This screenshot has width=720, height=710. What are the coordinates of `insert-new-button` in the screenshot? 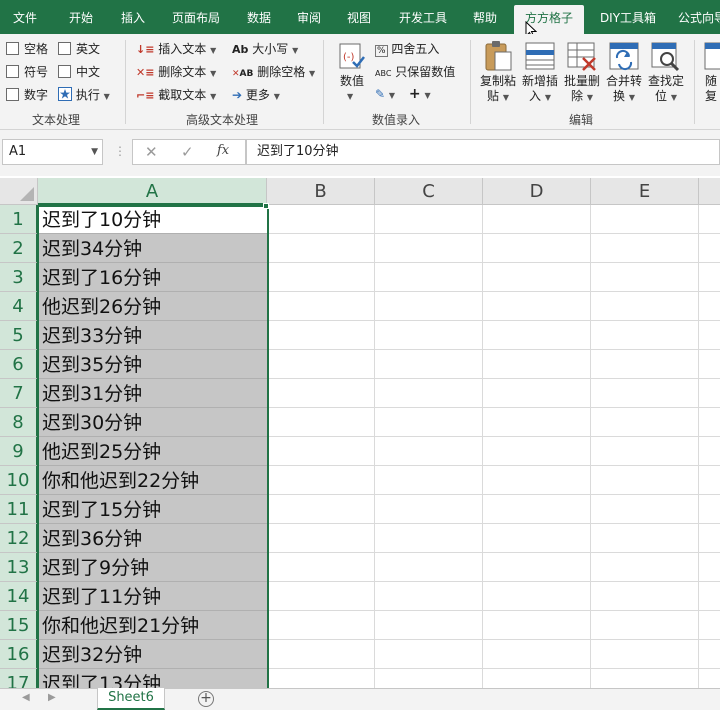 It's located at (540, 57).